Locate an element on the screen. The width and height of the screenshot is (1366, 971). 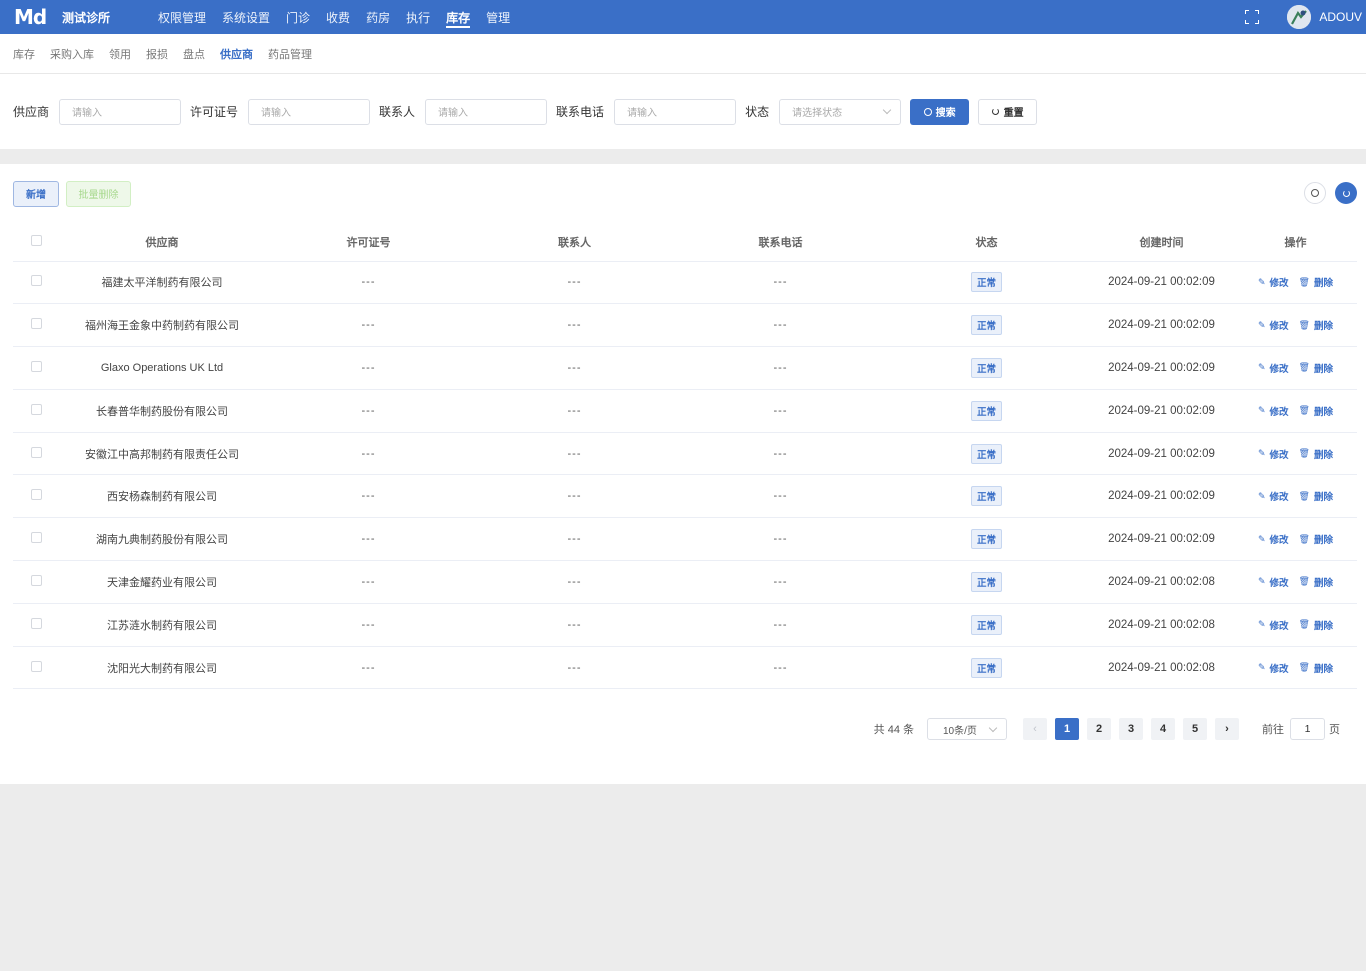
top-menu-item: 执行 is located at coordinates (418, 17).